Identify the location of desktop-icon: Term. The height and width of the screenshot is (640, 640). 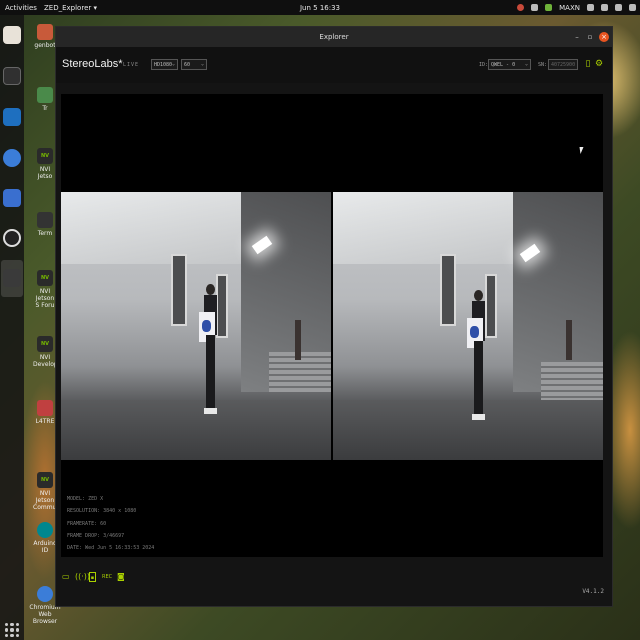
(45, 224).